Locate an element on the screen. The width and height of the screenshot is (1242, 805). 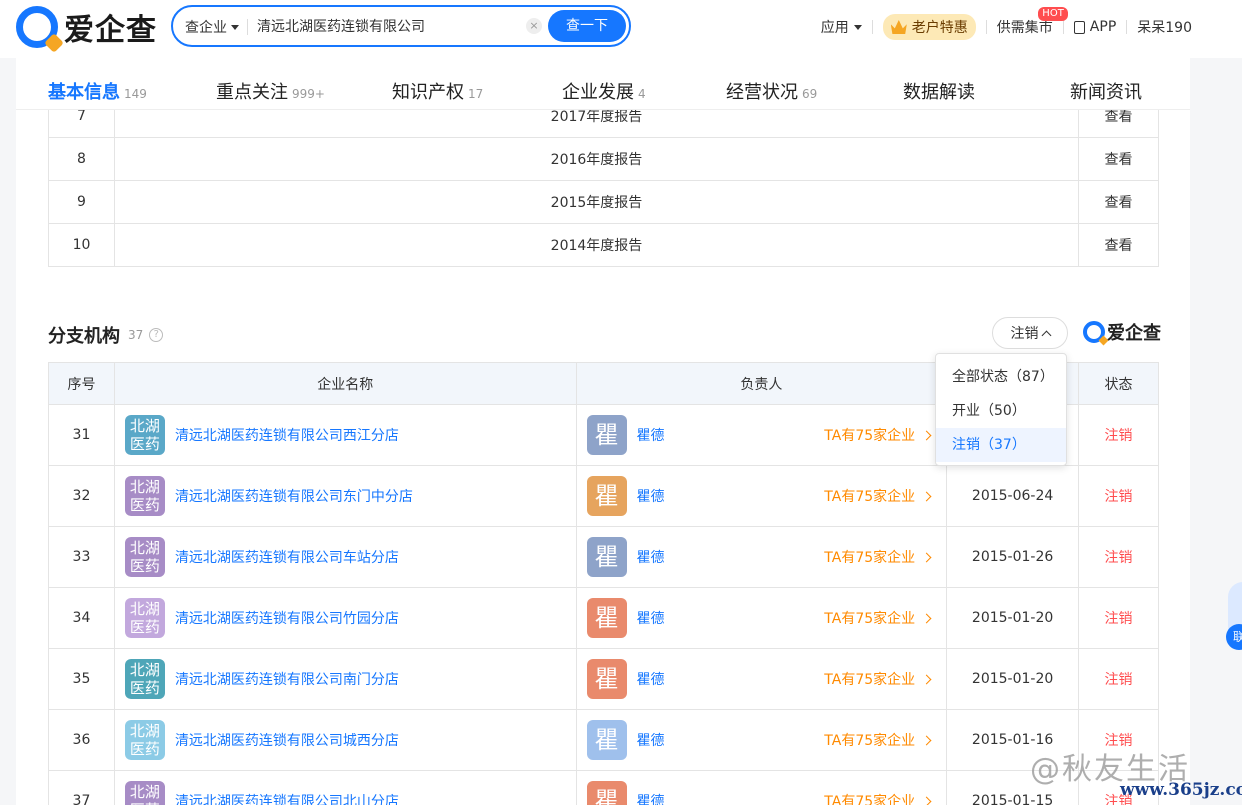
chevron-up-icon is located at coordinates (1046, 335).